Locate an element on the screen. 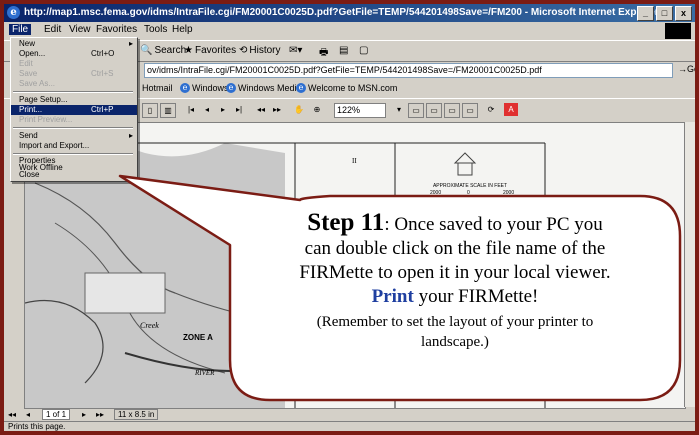 The image size is (699, 435). step-label: Step 11 is located at coordinates (346, 222).